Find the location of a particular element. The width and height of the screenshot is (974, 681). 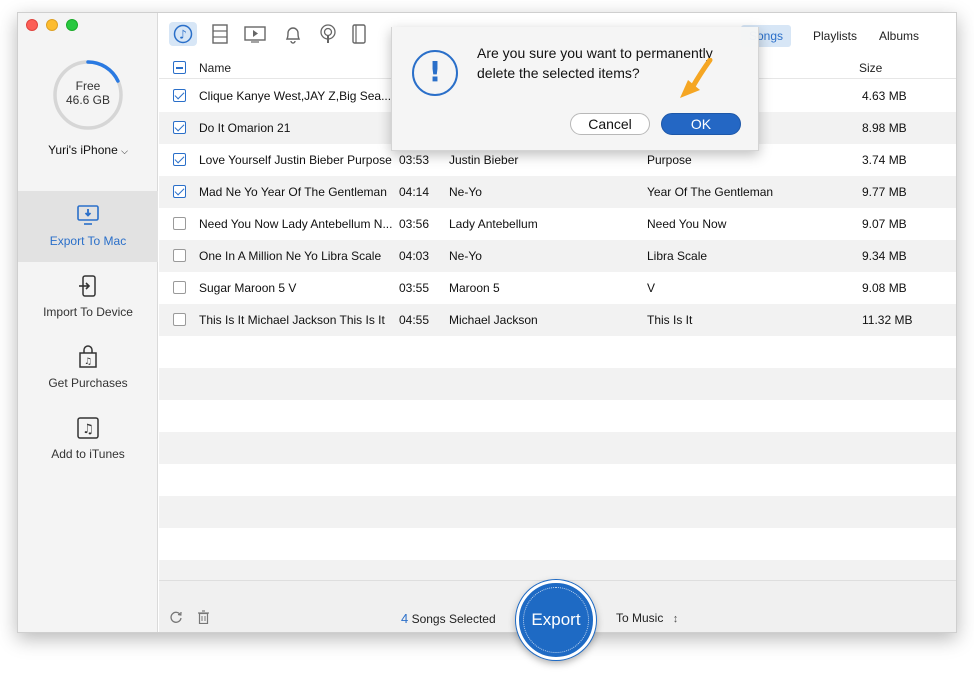

film-icon is located at coordinates (220, 34).